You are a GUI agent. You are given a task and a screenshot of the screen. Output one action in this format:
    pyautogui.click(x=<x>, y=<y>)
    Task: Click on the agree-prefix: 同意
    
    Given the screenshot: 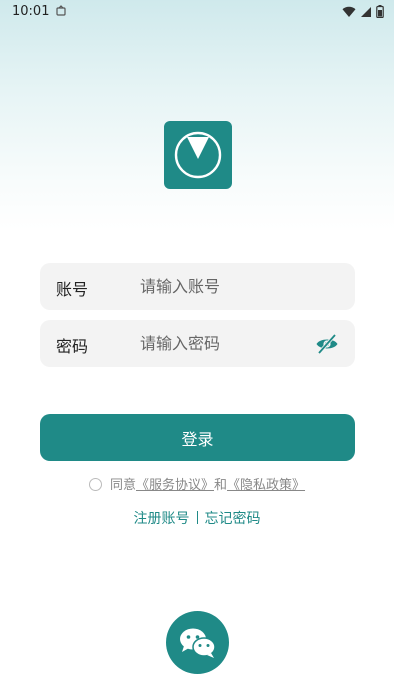 What is the action you would take?
    pyautogui.click(x=122, y=485)
    